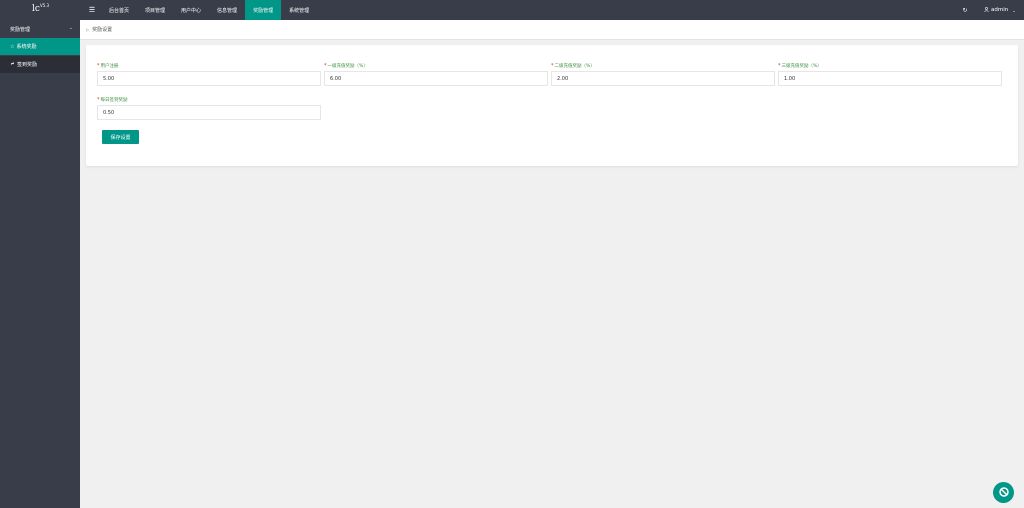  I want to click on logo-version: V5.3, so click(45, 5).